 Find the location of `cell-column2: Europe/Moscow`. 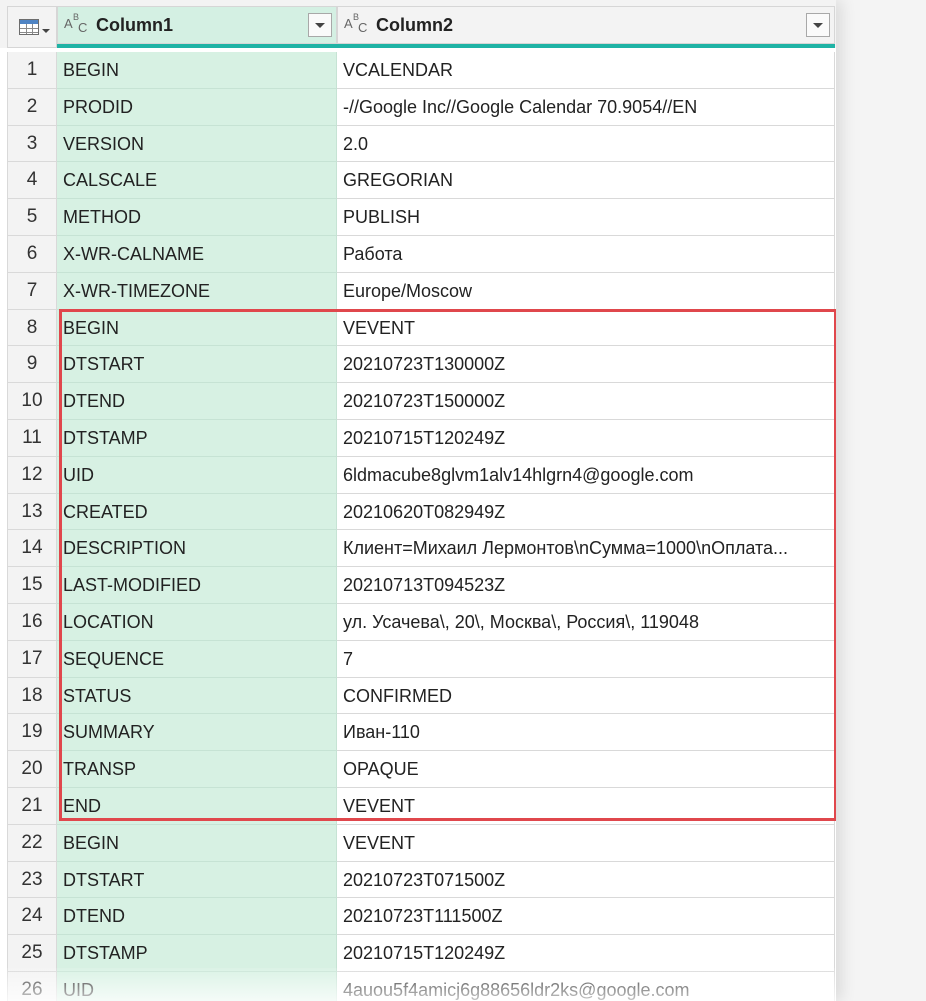

cell-column2: Europe/Moscow is located at coordinates (586, 291).